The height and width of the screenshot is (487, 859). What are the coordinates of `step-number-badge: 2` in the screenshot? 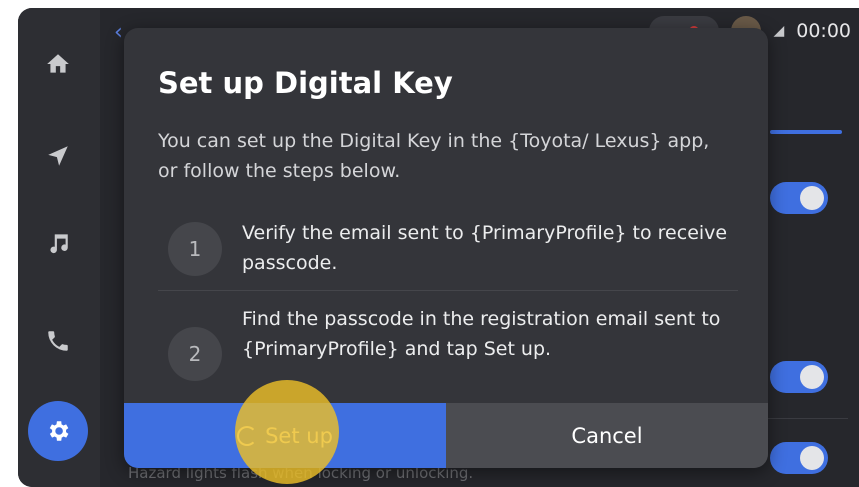 It's located at (195, 354).